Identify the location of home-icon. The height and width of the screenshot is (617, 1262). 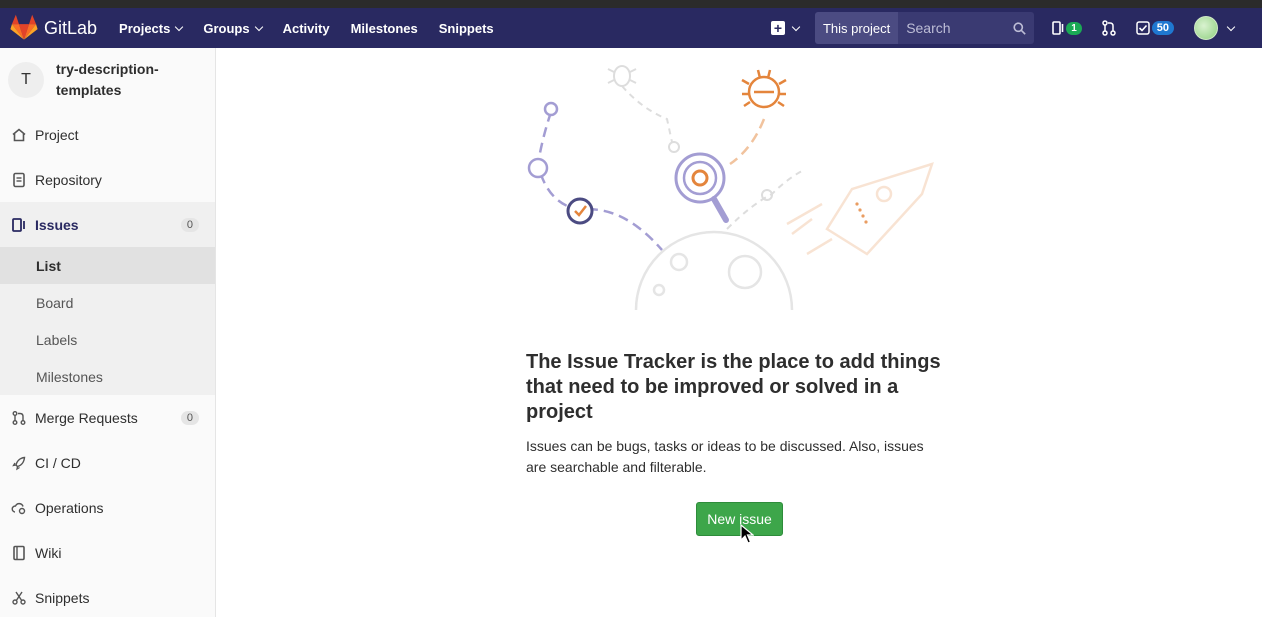
(19, 134).